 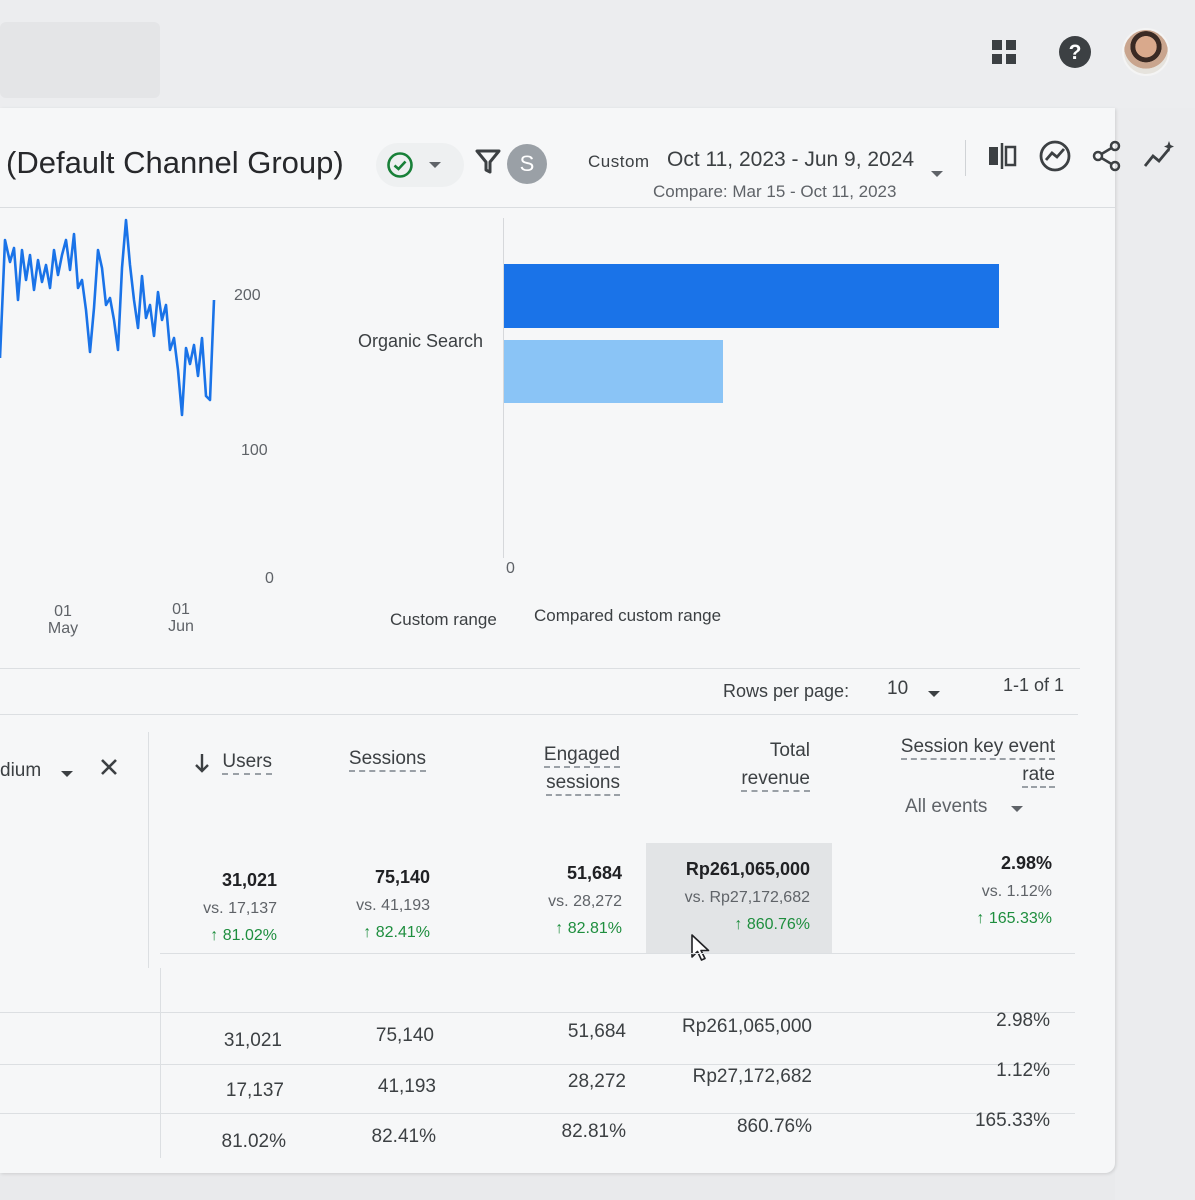 What do you see at coordinates (1146, 52) in the screenshot?
I see `avatar` at bounding box center [1146, 52].